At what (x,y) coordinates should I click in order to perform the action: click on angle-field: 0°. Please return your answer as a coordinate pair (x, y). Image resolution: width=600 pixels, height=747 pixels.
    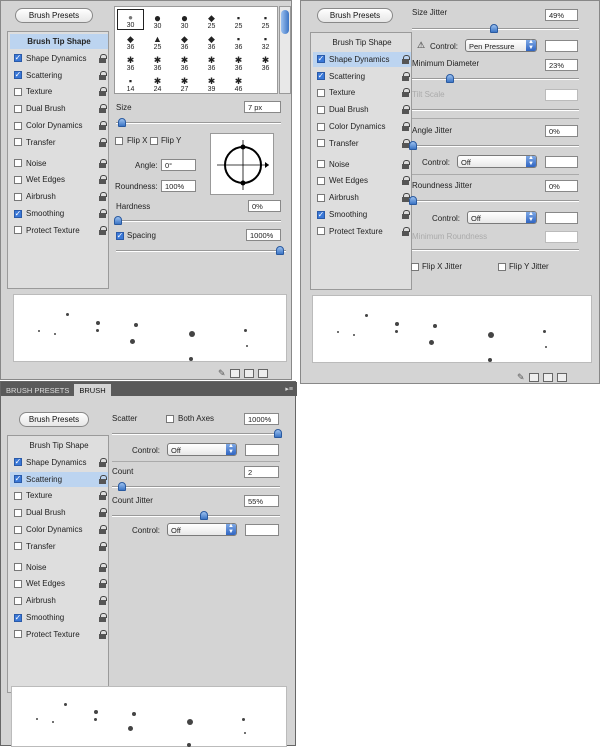
    Looking at the image, I should click on (178, 165).